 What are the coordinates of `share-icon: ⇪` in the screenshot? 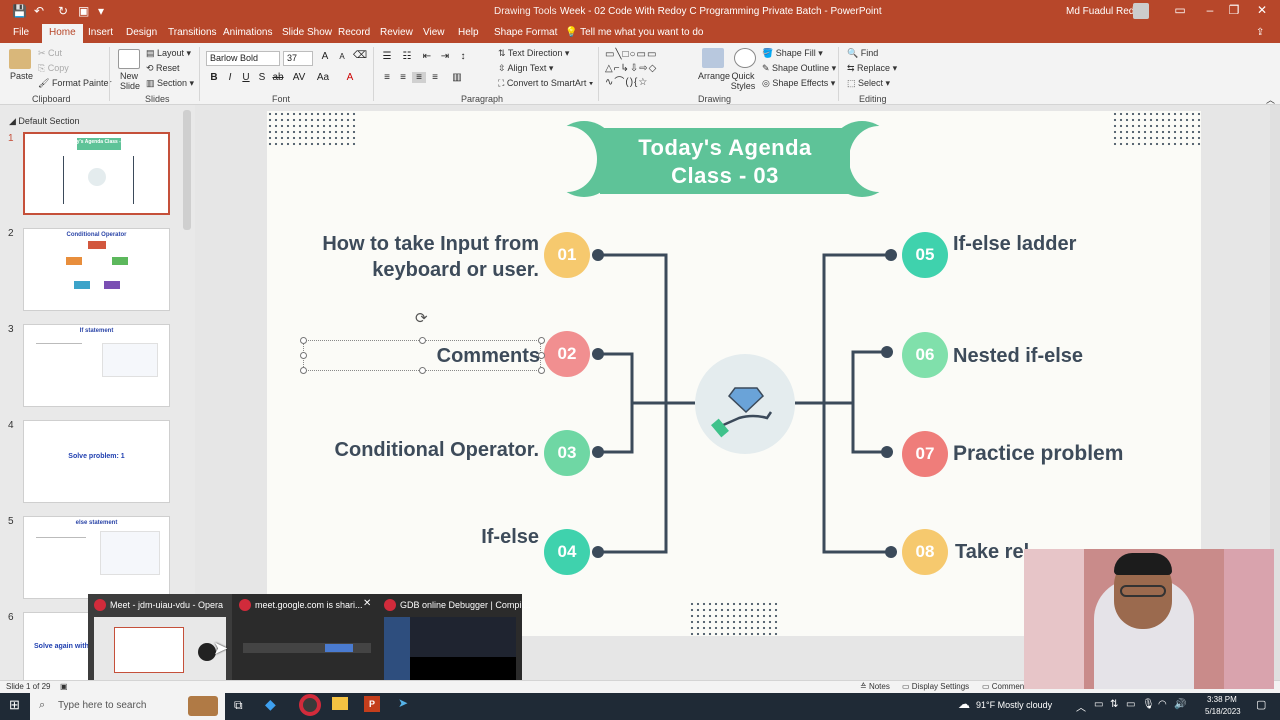 It's located at (1260, 32).